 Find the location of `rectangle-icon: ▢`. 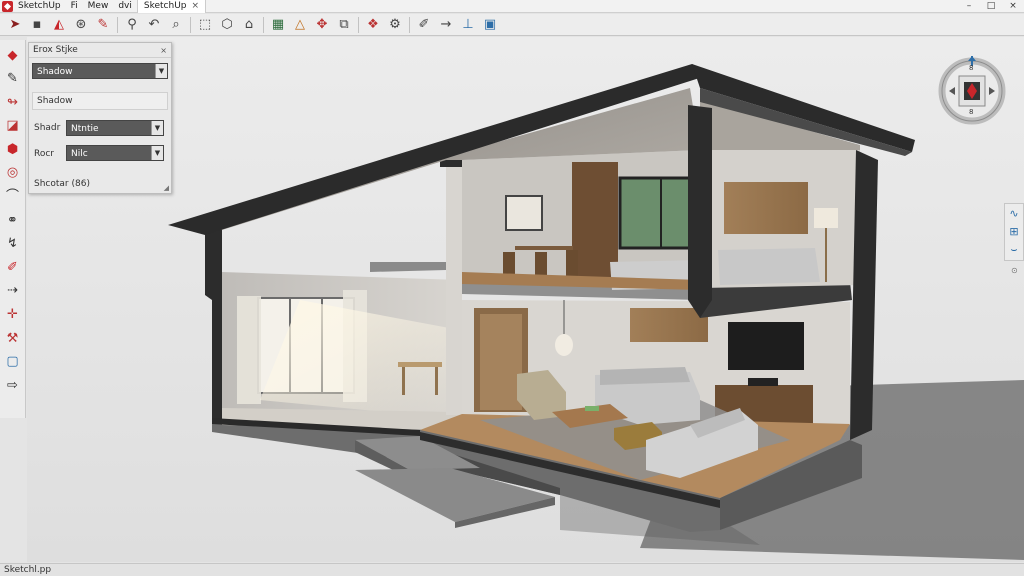

rectangle-icon: ▢ is located at coordinates (13, 362).